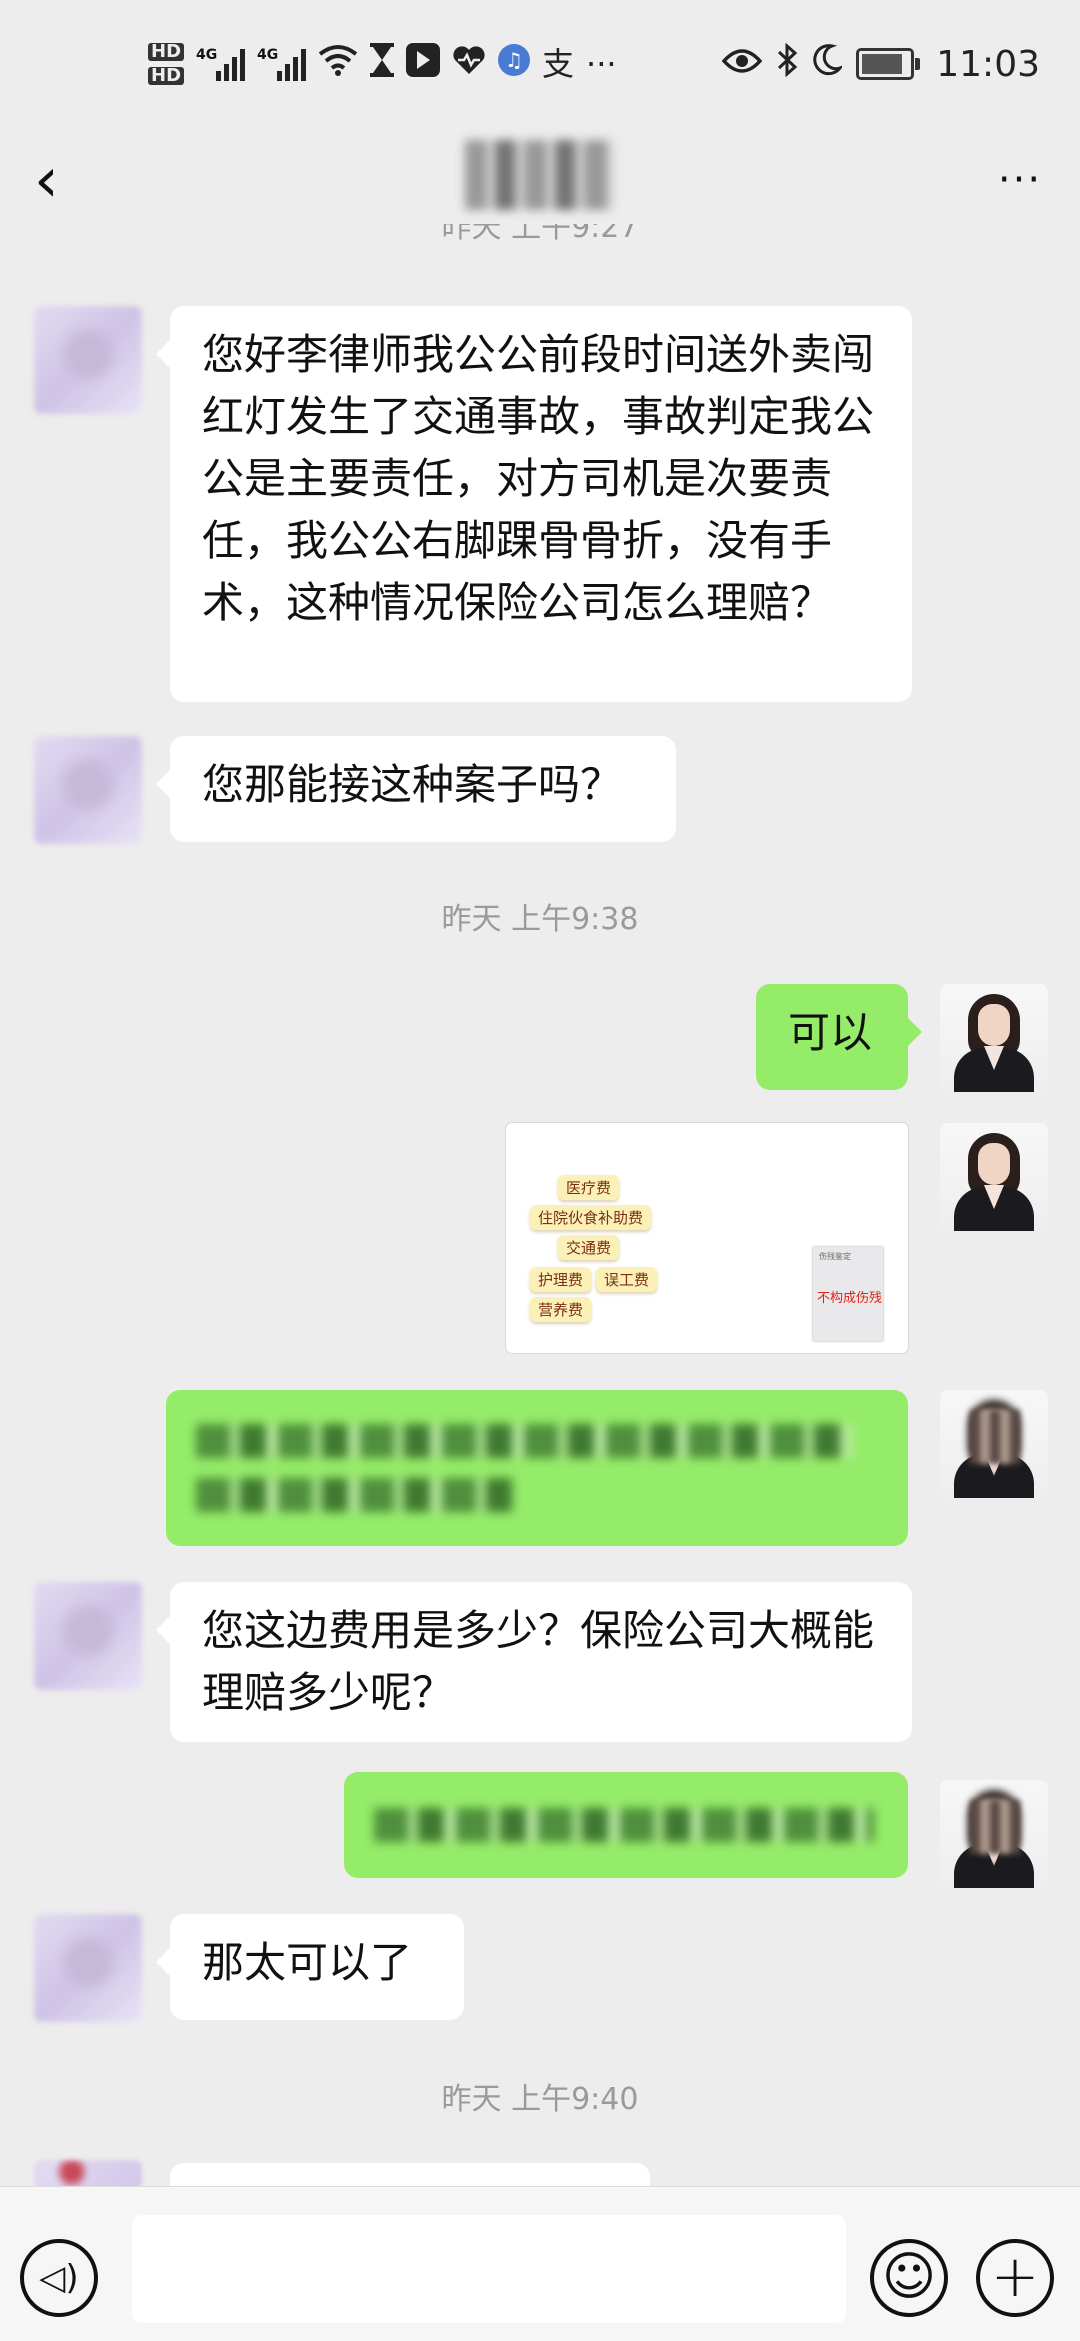 This screenshot has width=1080, height=2341. What do you see at coordinates (540, 919) in the screenshot?
I see `timestamp: 昨天 上午9:38` at bounding box center [540, 919].